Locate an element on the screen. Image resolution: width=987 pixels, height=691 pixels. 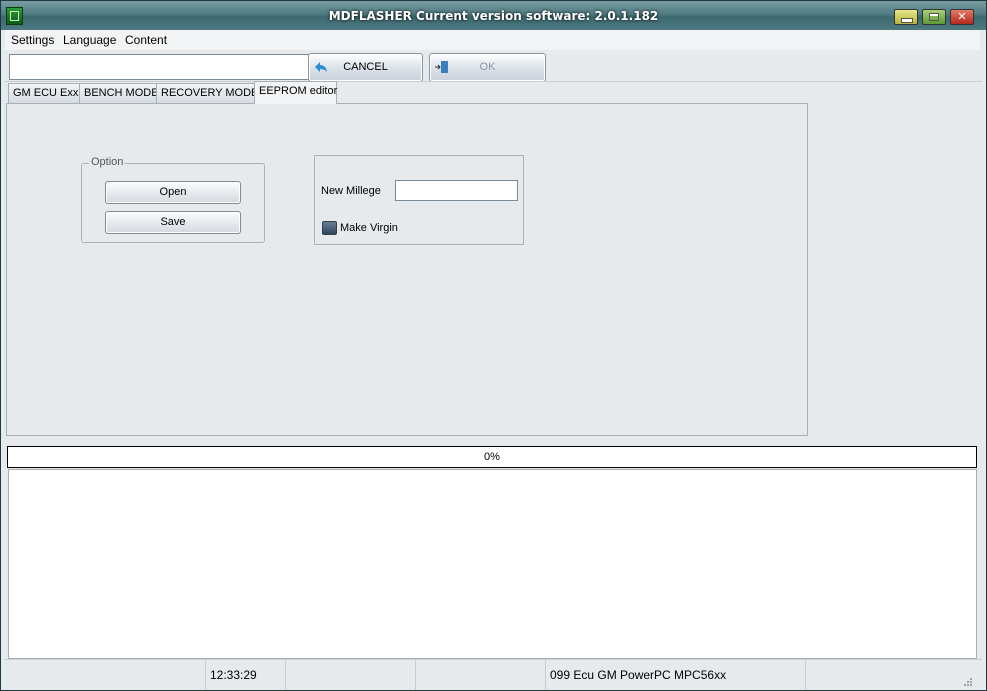
ok-button: OK is located at coordinates (487, 67).